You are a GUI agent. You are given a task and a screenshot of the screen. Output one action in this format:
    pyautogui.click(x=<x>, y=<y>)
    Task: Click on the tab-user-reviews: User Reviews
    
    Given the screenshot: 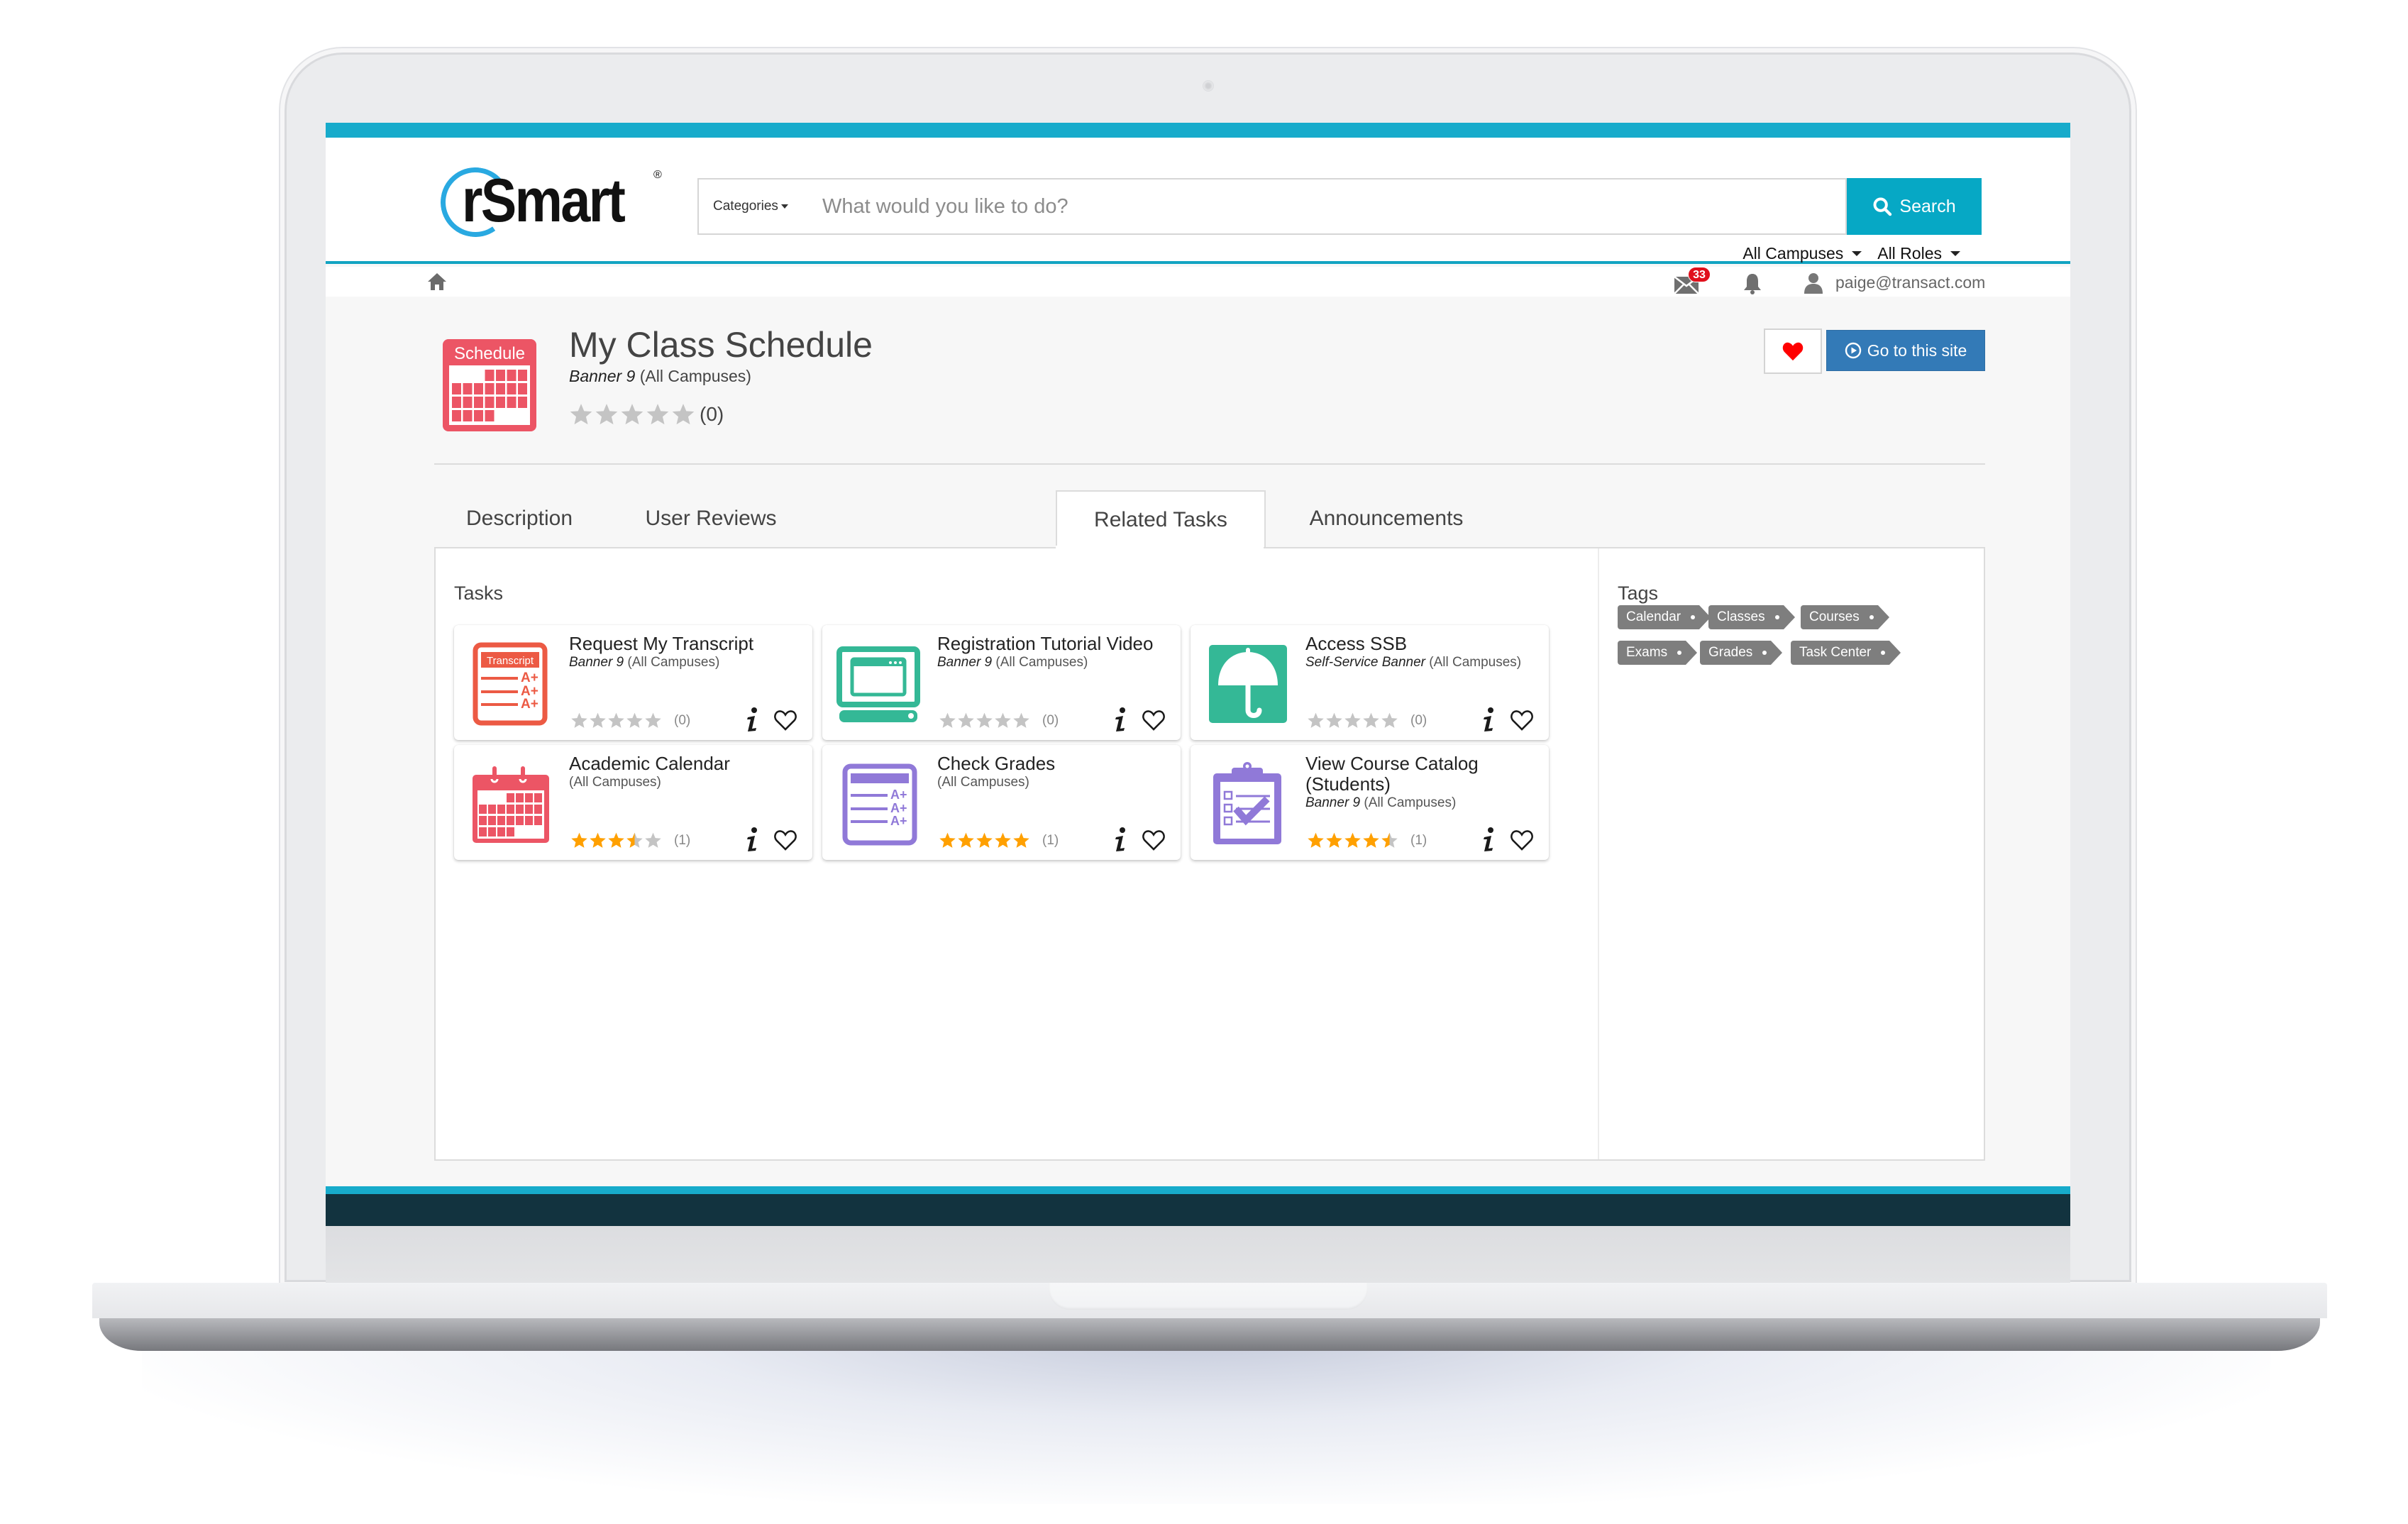 What is the action you would take?
    pyautogui.click(x=710, y=518)
    